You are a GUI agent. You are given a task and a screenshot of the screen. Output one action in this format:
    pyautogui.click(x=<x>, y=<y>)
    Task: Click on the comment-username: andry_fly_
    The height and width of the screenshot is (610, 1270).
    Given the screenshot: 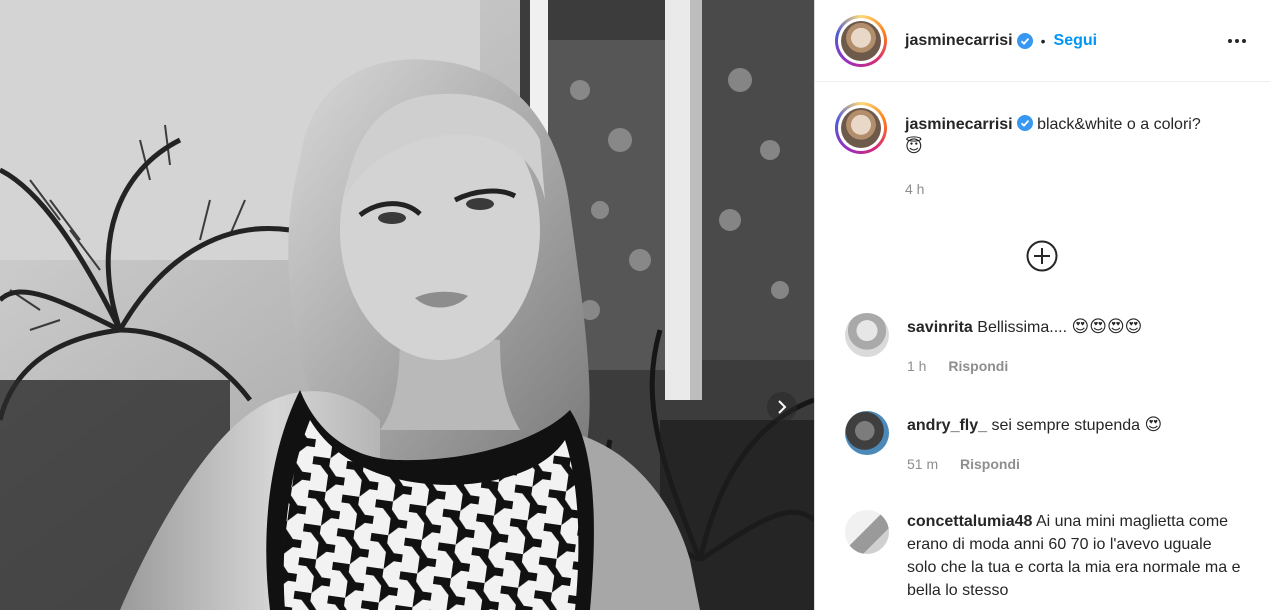 What is the action you would take?
    pyautogui.click(x=947, y=425)
    